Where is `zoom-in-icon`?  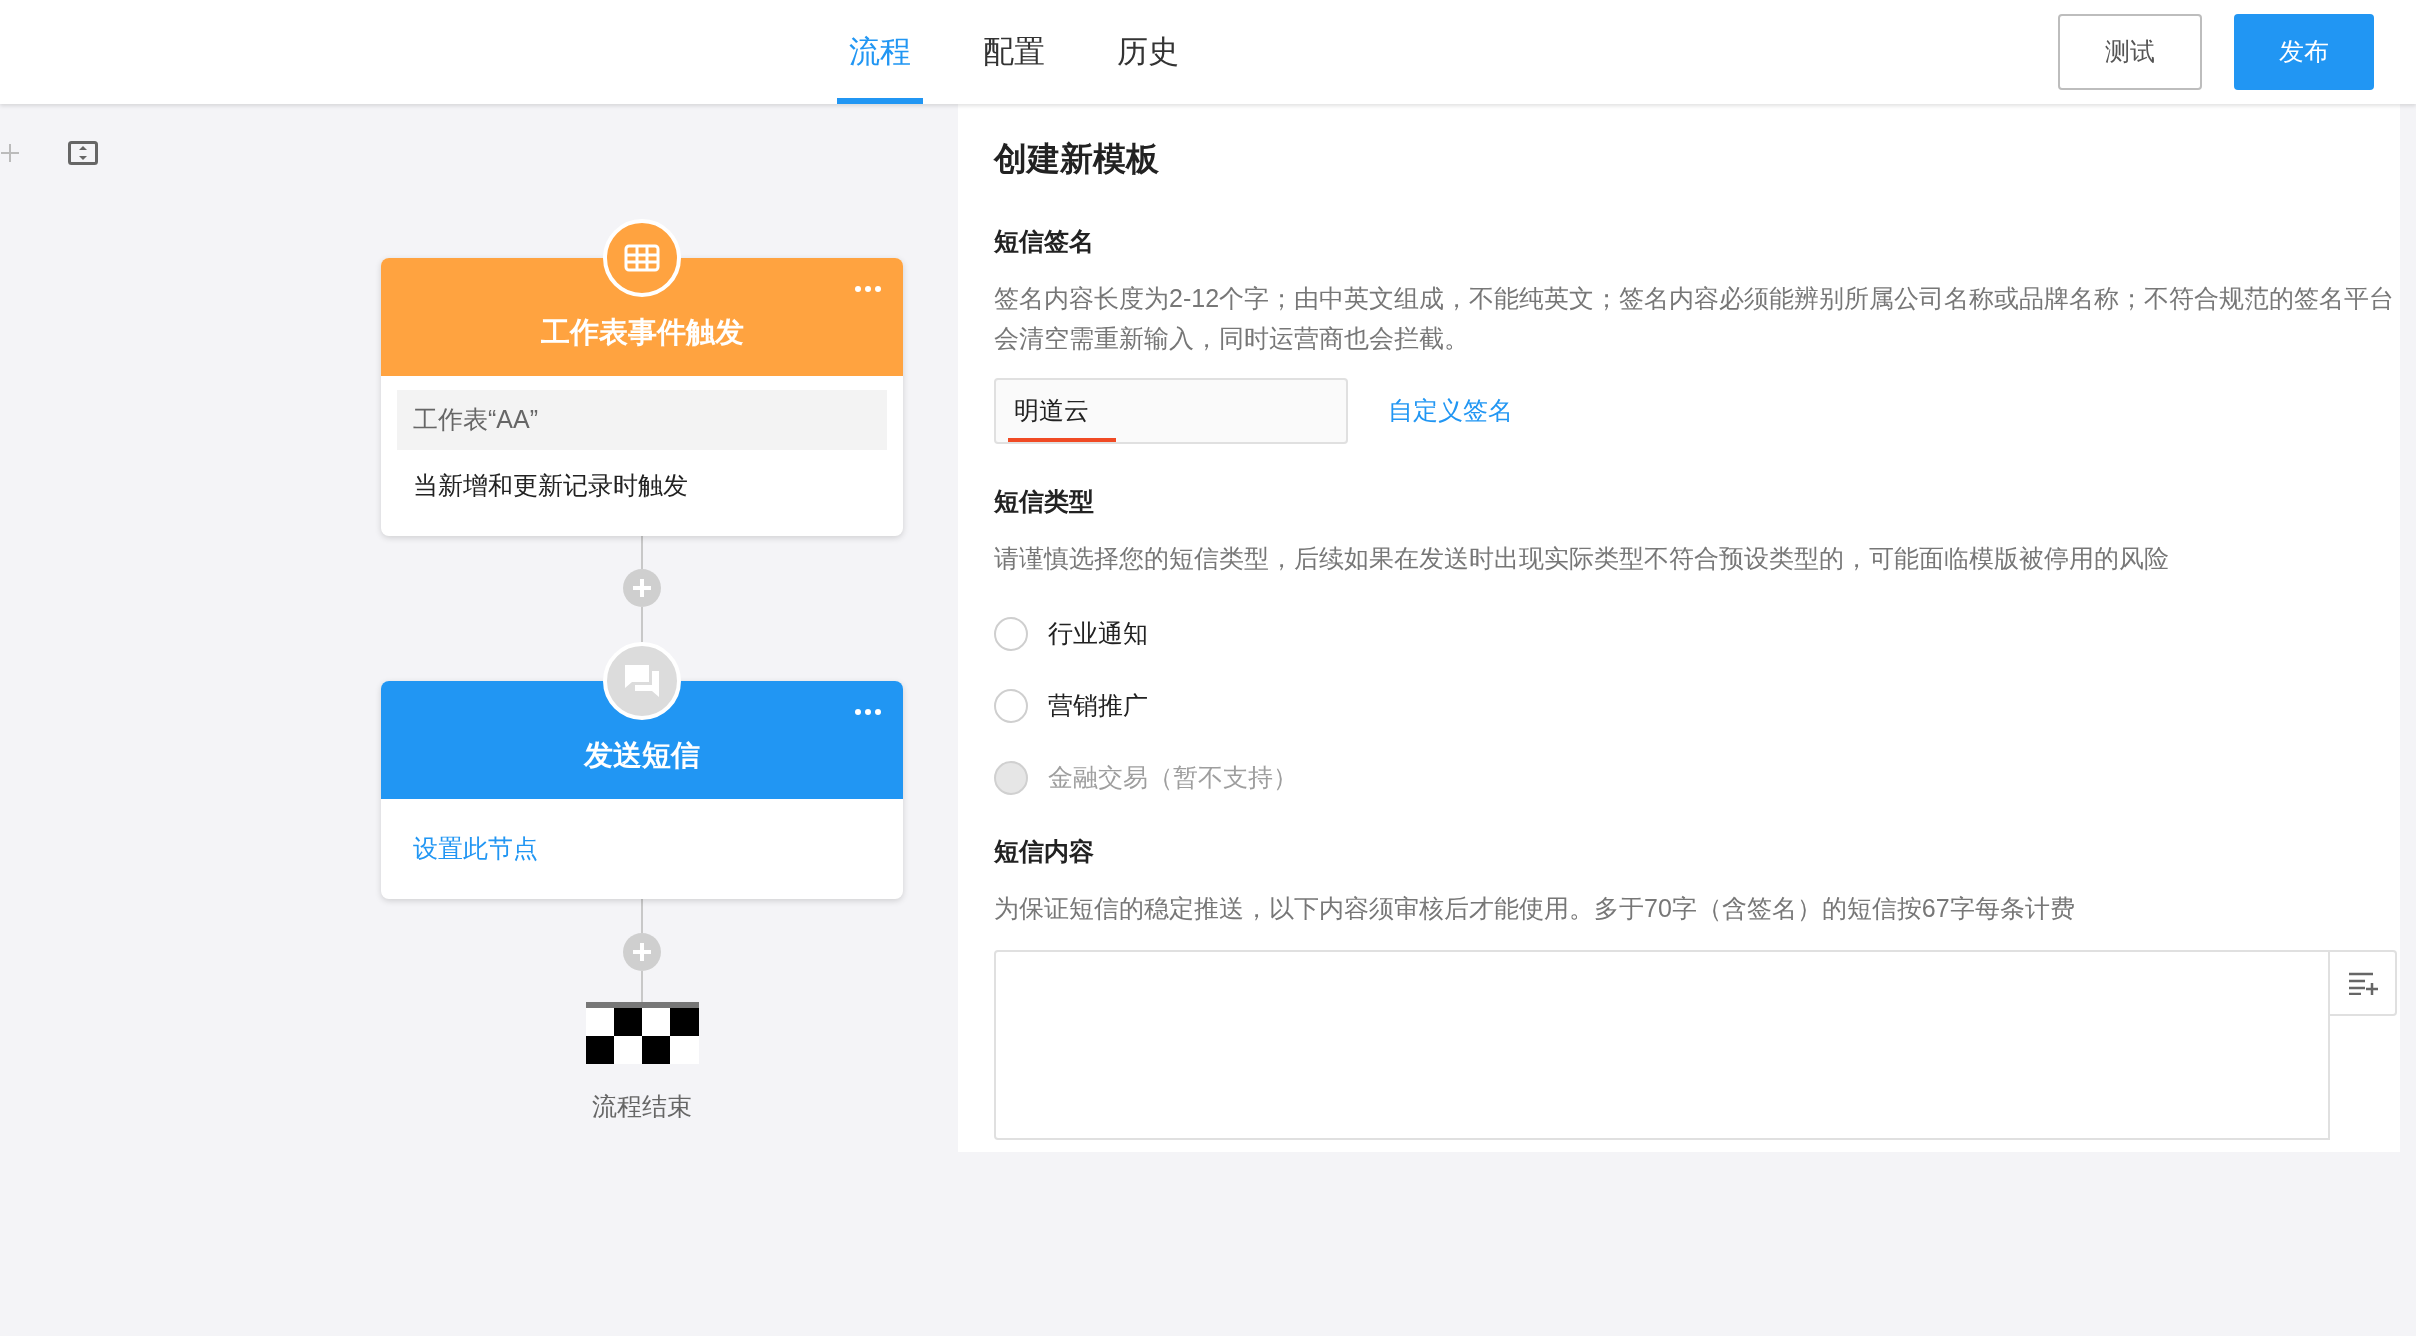 zoom-in-icon is located at coordinates (10, 153).